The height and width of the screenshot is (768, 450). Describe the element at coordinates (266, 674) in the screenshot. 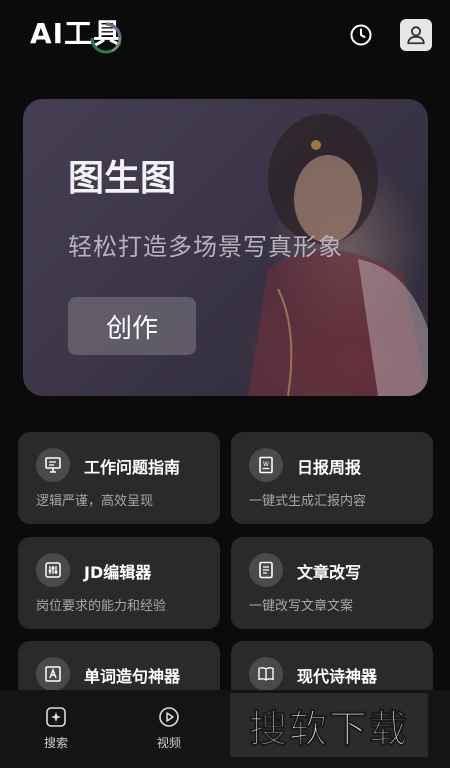

I see `book-icon` at that location.